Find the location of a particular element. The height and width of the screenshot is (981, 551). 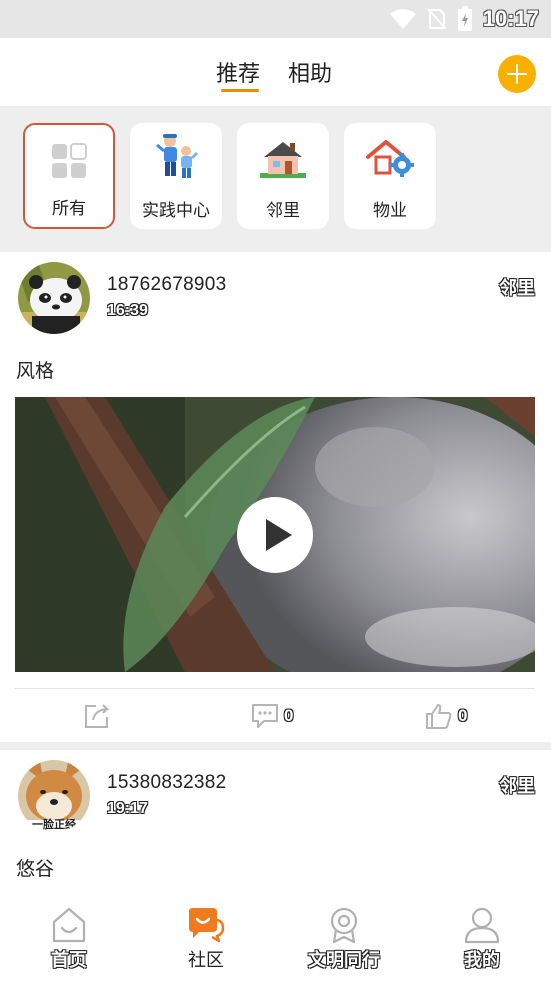

share-icon is located at coordinates (97, 716).